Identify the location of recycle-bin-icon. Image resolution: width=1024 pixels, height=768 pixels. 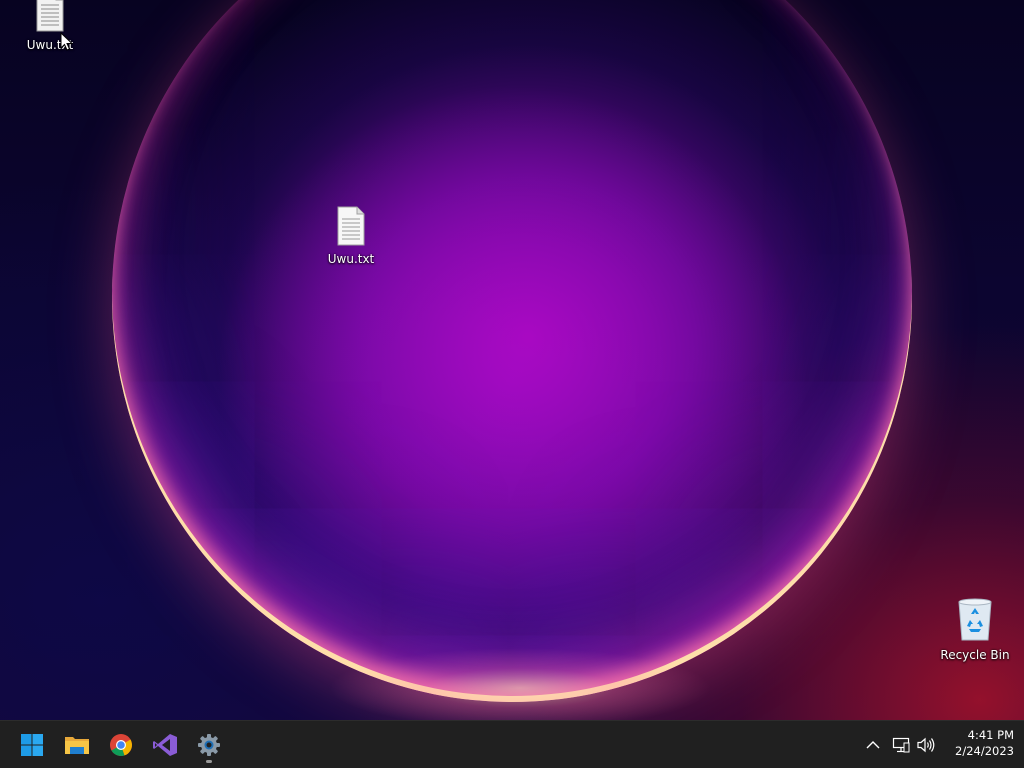
(975, 619).